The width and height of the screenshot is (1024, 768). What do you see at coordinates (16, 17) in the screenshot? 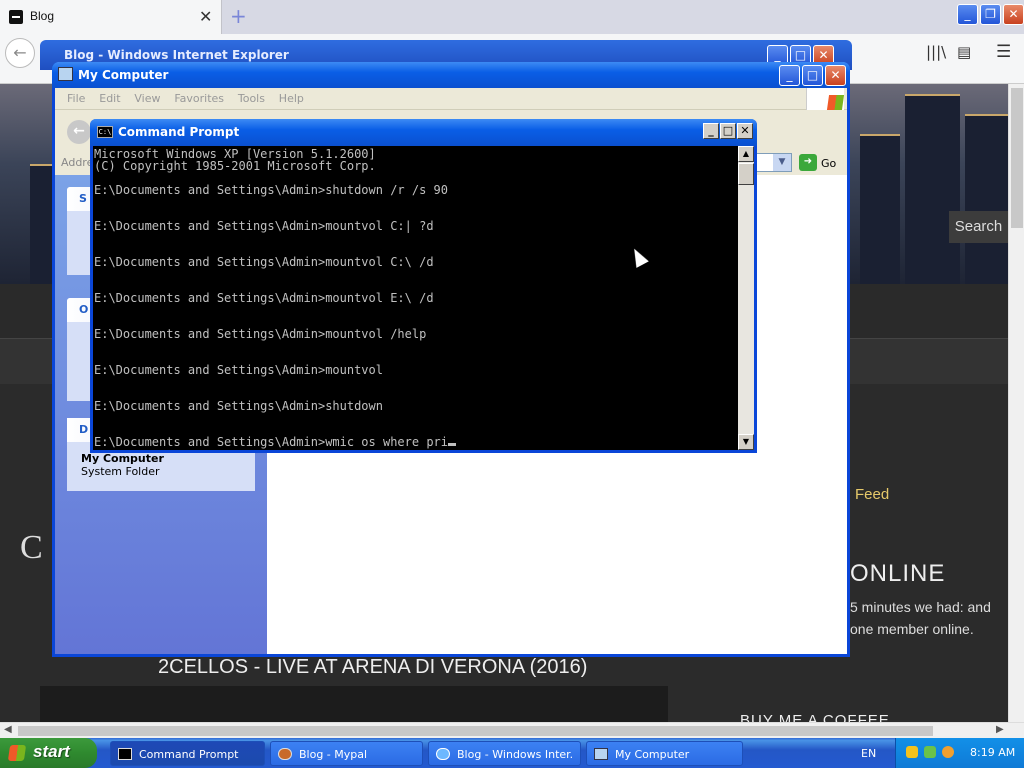
I see `terminal-favicon-icon` at bounding box center [16, 17].